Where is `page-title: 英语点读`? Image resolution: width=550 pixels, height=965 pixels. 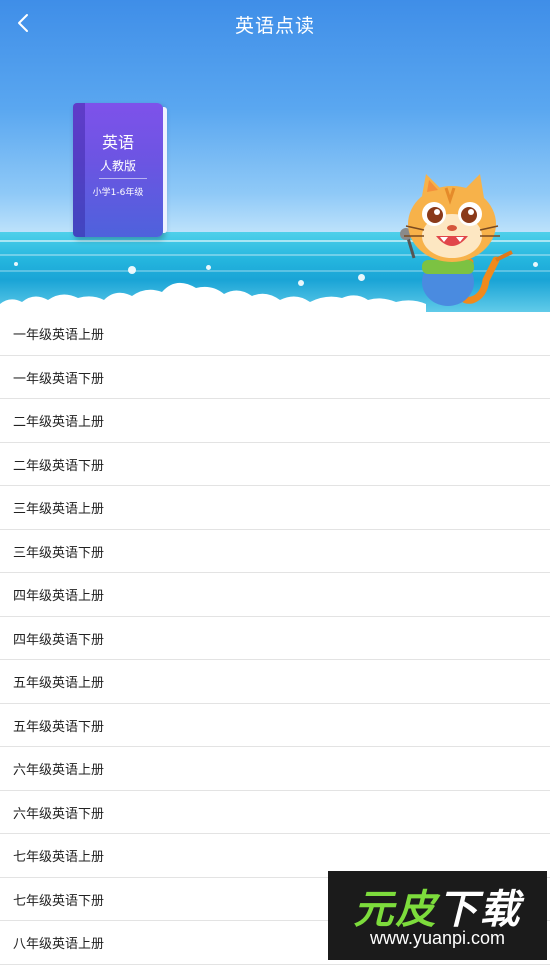 page-title: 英语点读 is located at coordinates (274, 26).